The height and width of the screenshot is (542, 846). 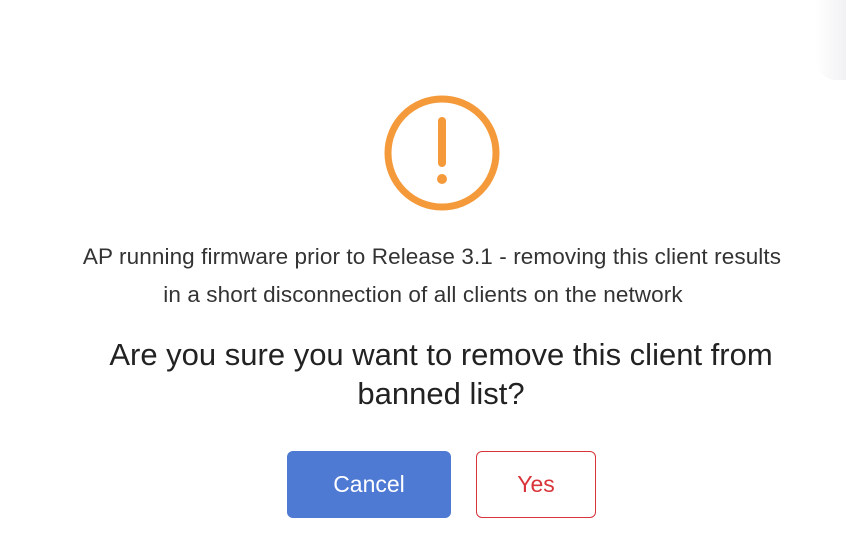 What do you see at coordinates (536, 484) in the screenshot?
I see `yes-button: Yes` at bounding box center [536, 484].